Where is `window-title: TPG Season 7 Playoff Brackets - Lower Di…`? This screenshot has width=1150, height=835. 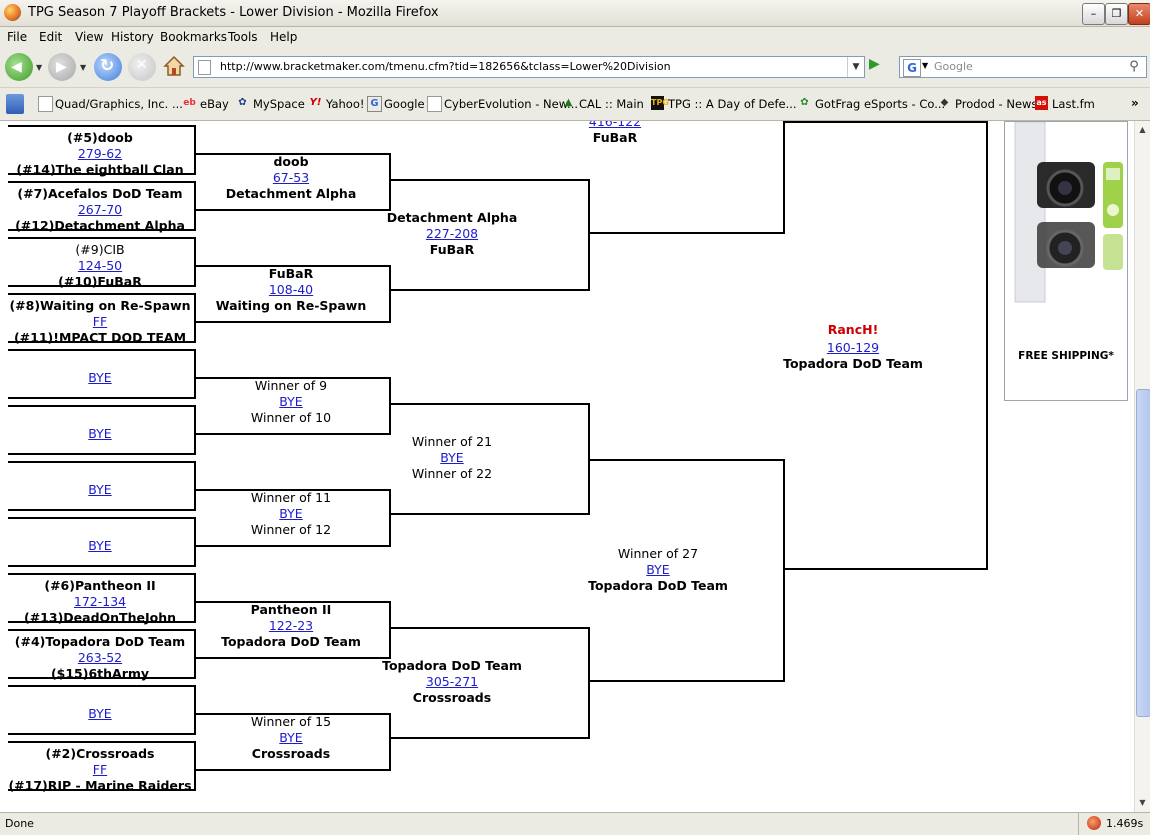 window-title: TPG Season 7 Playoff Brackets - Lower Di… is located at coordinates (233, 12).